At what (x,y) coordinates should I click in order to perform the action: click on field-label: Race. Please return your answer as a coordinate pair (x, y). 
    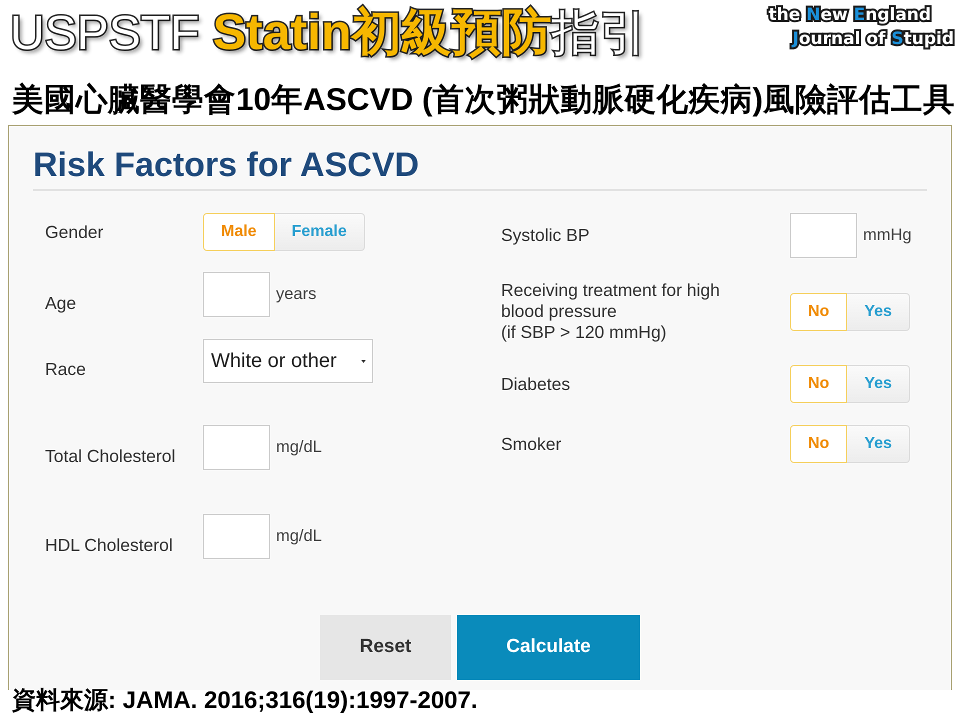
    Looking at the image, I should click on (66, 370).